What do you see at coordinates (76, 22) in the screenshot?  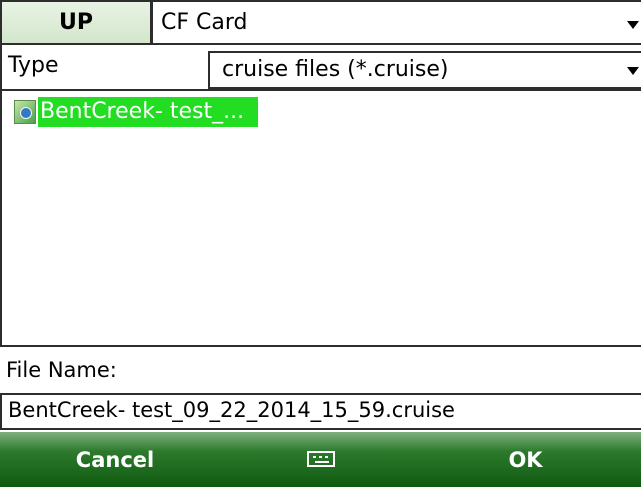 I see `up-button: UP` at bounding box center [76, 22].